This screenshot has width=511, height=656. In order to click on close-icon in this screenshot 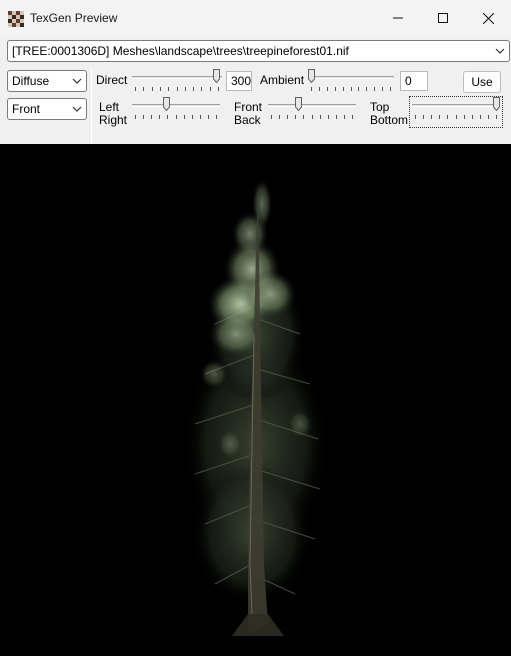, I will do `click(488, 18)`.